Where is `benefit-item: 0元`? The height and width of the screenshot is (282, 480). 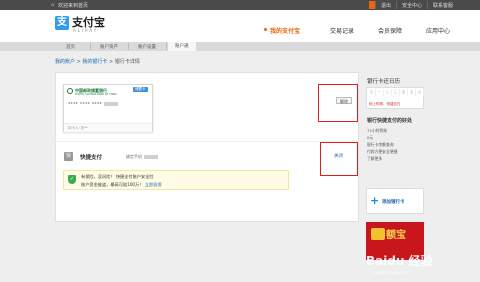 benefit-item: 0元 is located at coordinates (370, 137).